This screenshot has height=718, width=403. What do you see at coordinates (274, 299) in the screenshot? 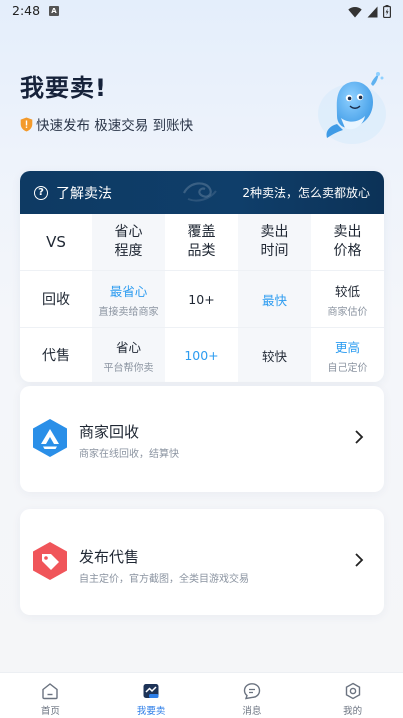
I see `value-cell: 最快` at bounding box center [274, 299].